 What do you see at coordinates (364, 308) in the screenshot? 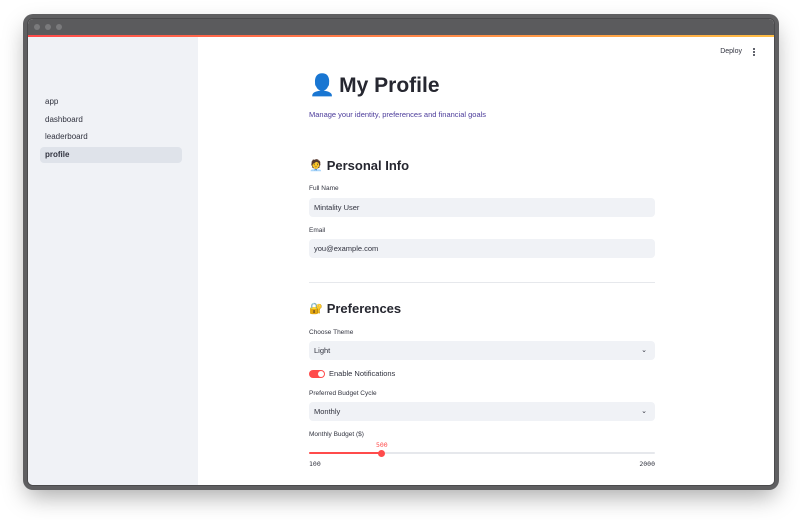
I see `preferences-heading-text: Preferences` at bounding box center [364, 308].